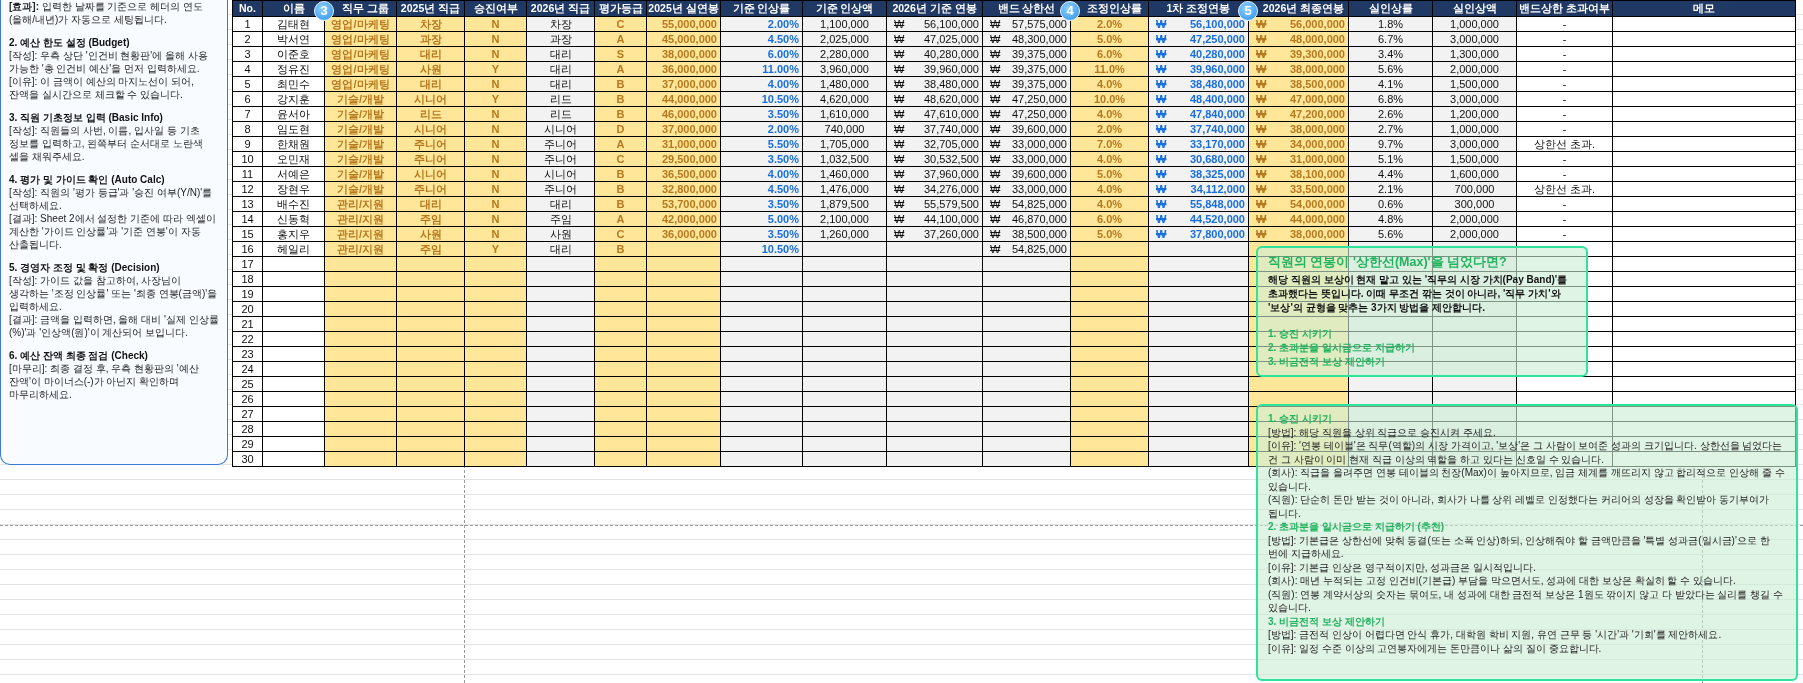 Image resolution: width=1803 pixels, height=683 pixels. I want to click on amount: 47,610,000, so click(951, 114).